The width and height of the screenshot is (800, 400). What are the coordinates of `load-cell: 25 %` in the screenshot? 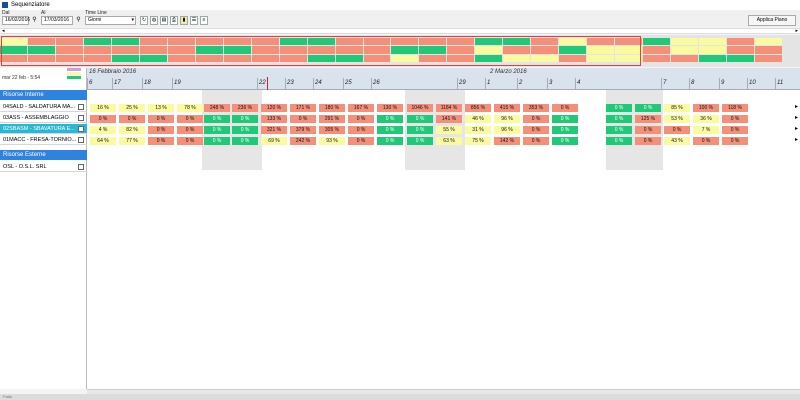 It's located at (132, 108).